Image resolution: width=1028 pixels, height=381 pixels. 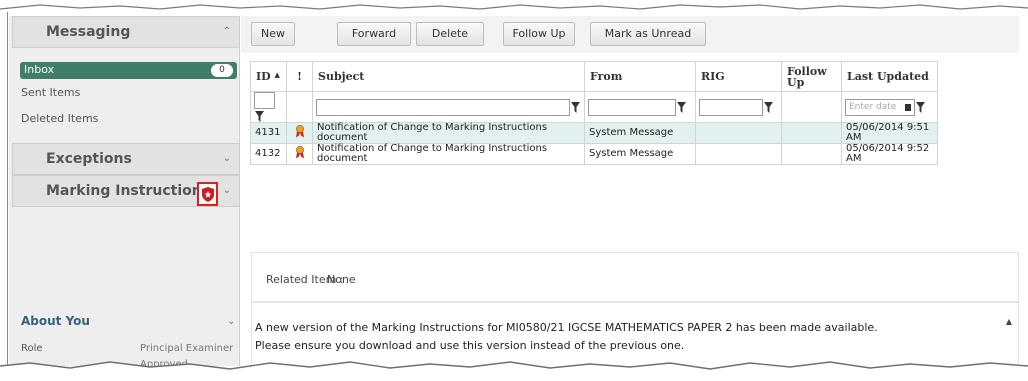 What do you see at coordinates (514, 5) in the screenshot?
I see `torn-edge-top` at bounding box center [514, 5].